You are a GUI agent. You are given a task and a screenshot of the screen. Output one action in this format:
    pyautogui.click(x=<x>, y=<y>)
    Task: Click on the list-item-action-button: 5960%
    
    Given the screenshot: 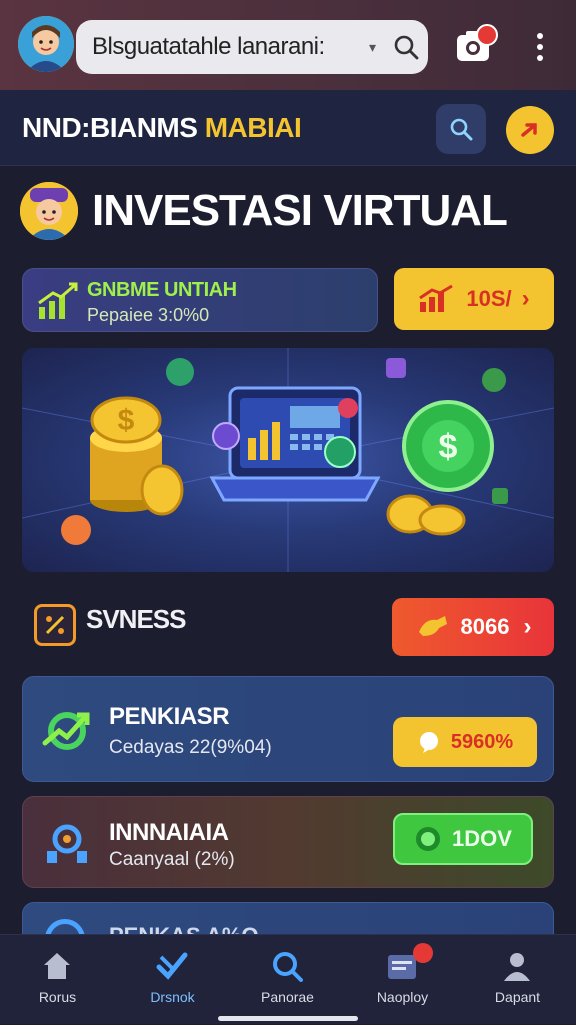 What is the action you would take?
    pyautogui.click(x=465, y=742)
    